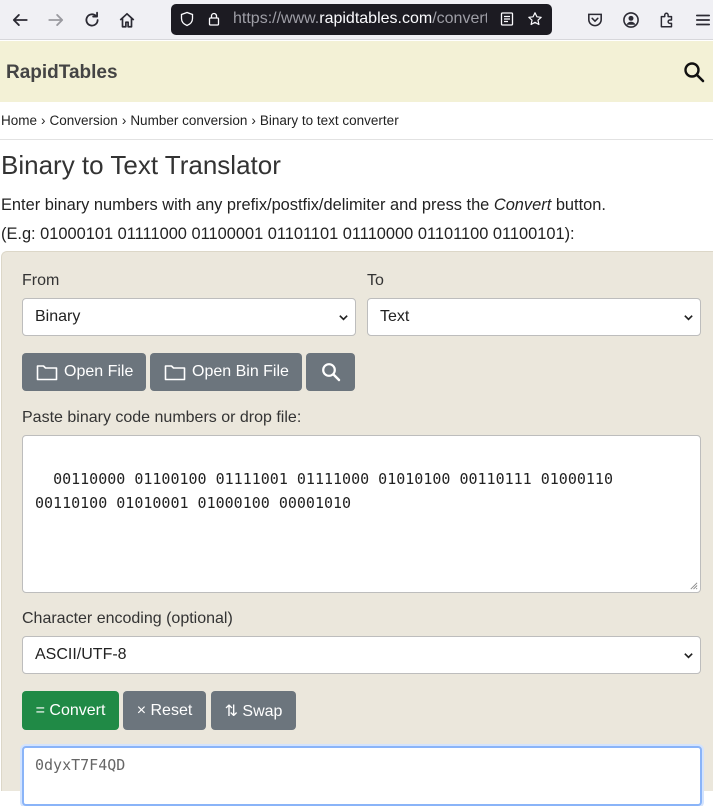  Describe the element at coordinates (187, 19) in the screenshot. I see `shield-icon` at that location.